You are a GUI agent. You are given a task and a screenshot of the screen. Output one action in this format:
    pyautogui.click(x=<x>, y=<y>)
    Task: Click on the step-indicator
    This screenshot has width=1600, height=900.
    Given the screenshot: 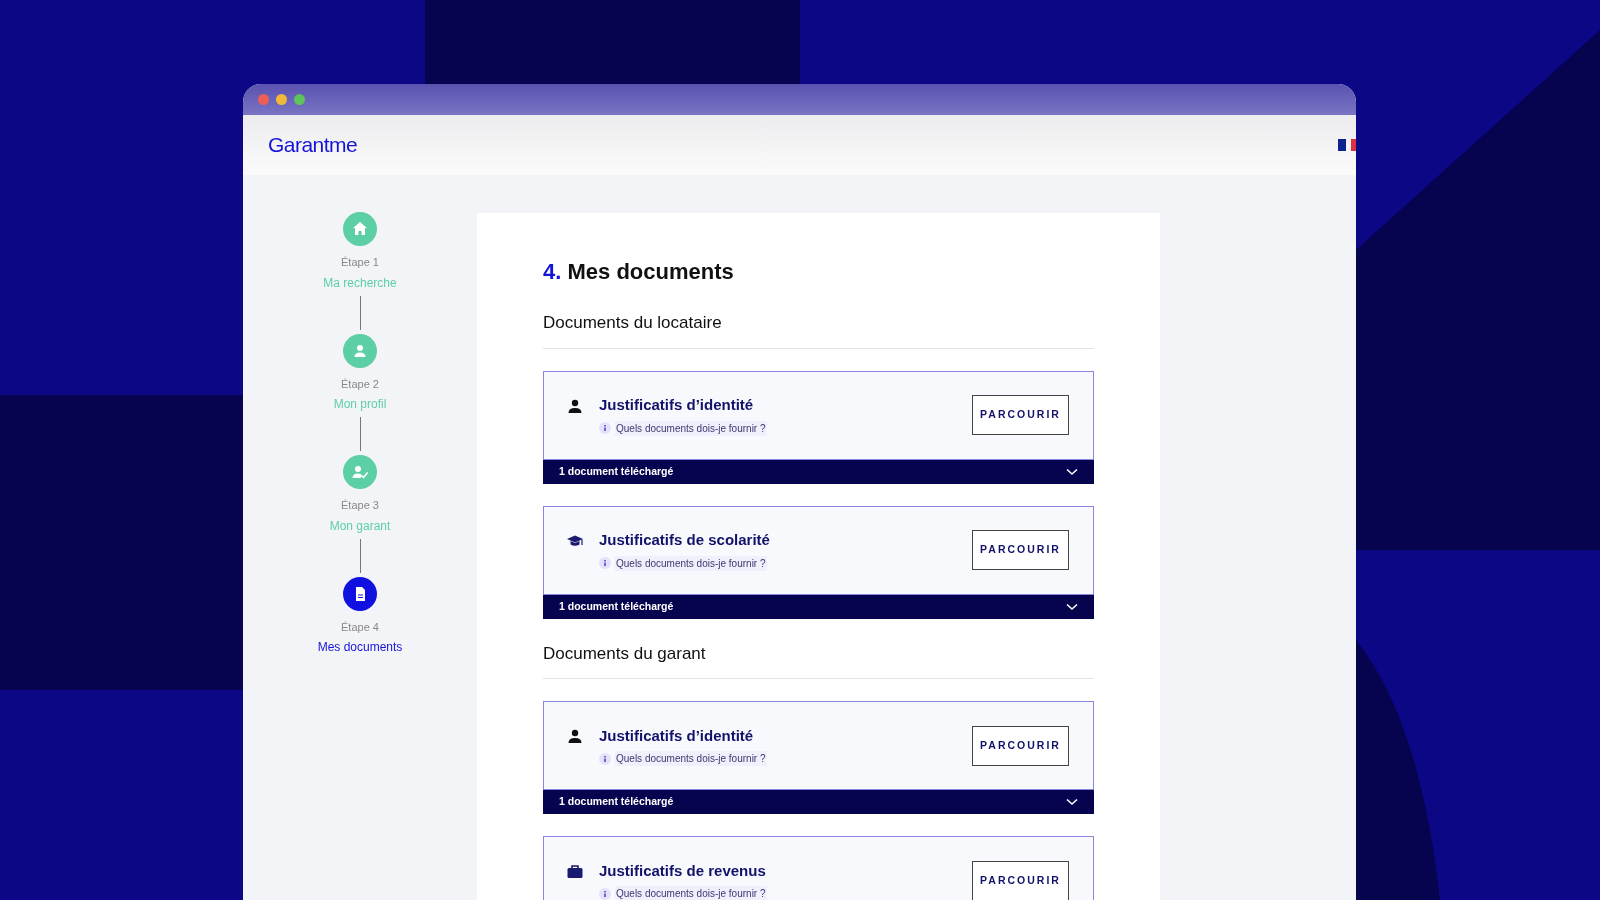 What is the action you would take?
    pyautogui.click(x=360, y=593)
    